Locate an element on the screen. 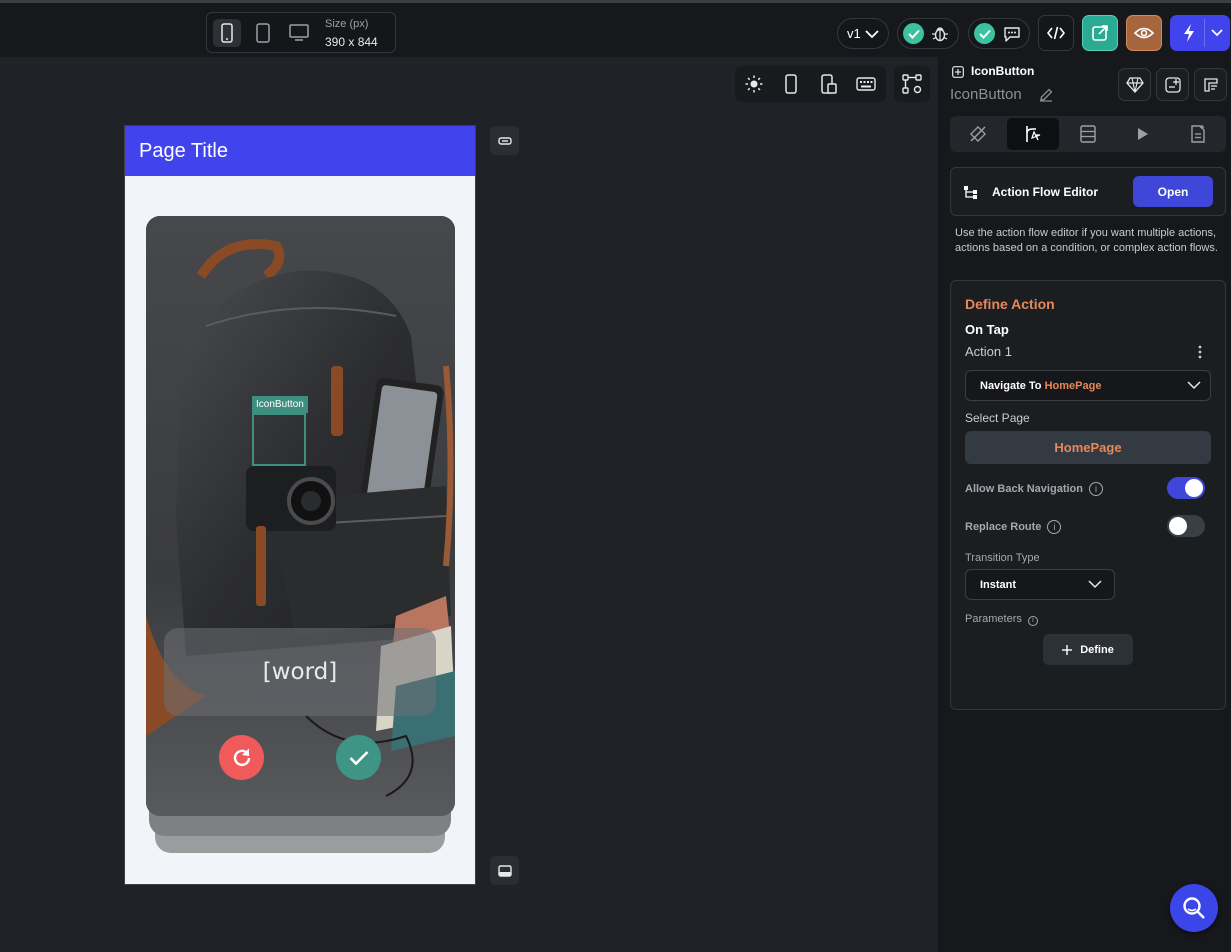  bottom-handle-button is located at coordinates (504, 870).